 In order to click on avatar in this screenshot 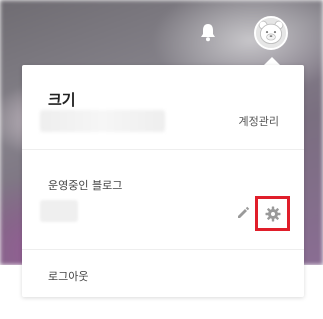, I will do `click(271, 33)`.